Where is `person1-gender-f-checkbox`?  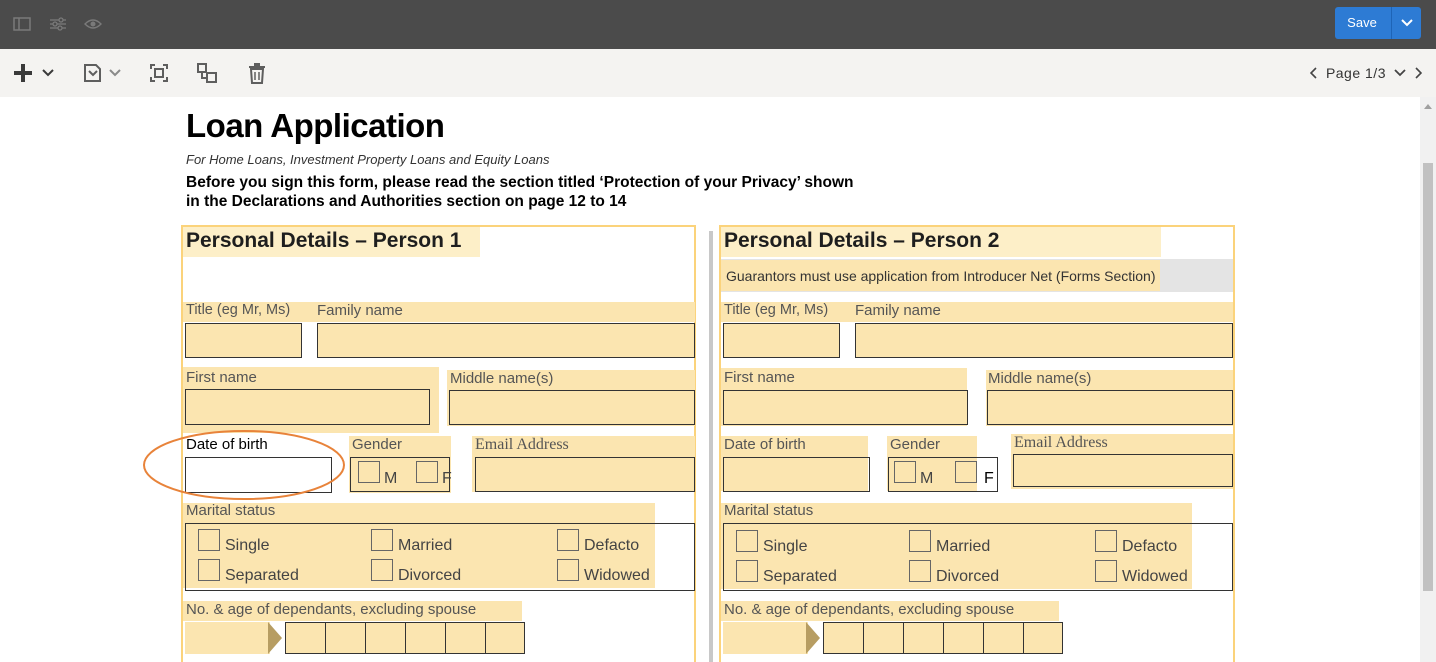
person1-gender-f-checkbox is located at coordinates (427, 472).